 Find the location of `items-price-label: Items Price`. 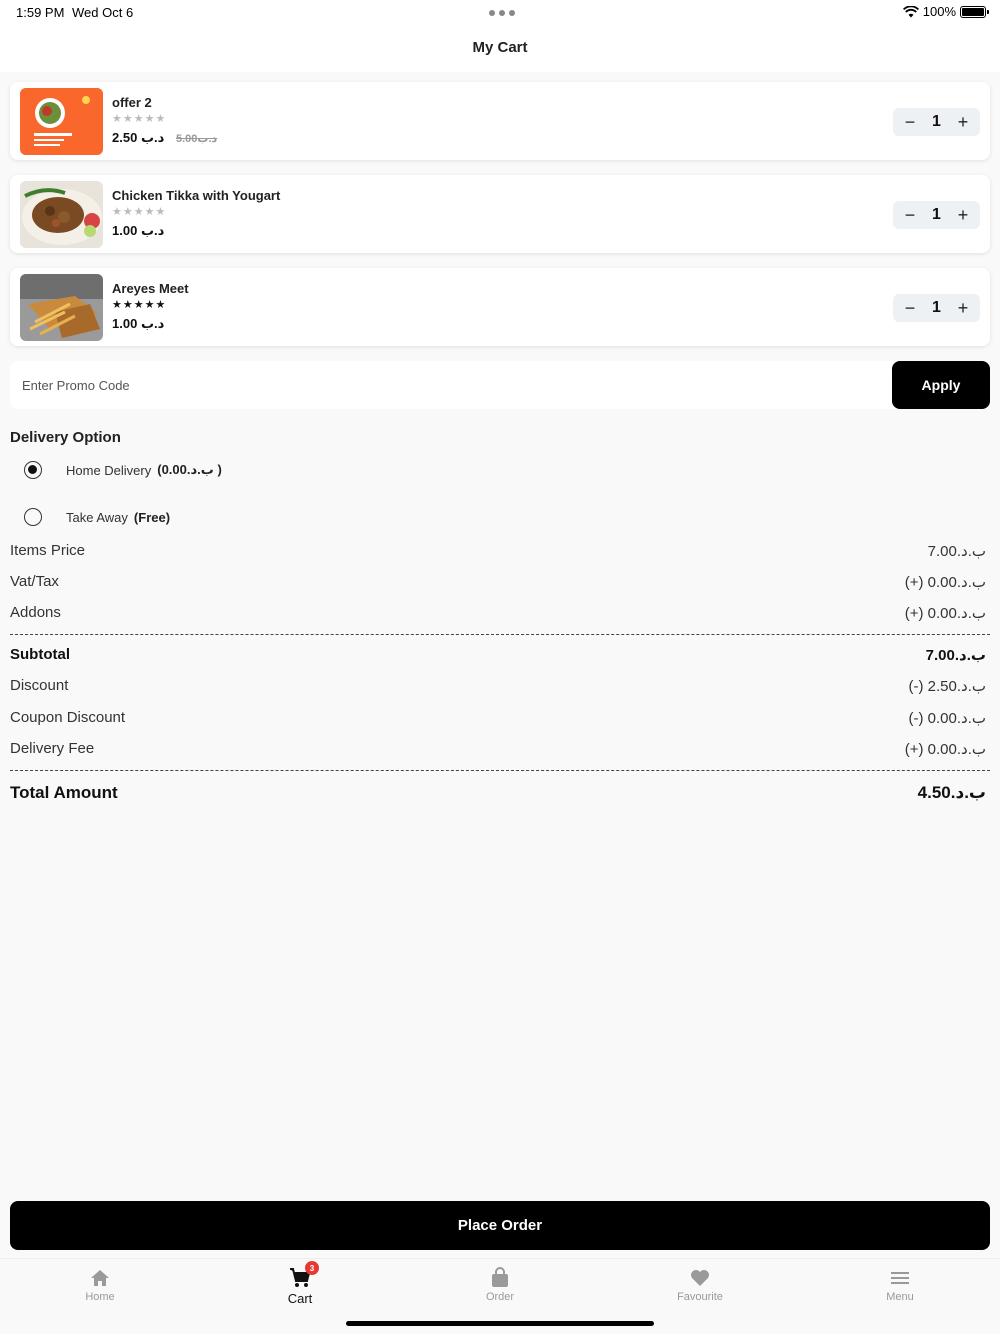

items-price-label: Items Price is located at coordinates (48, 550).